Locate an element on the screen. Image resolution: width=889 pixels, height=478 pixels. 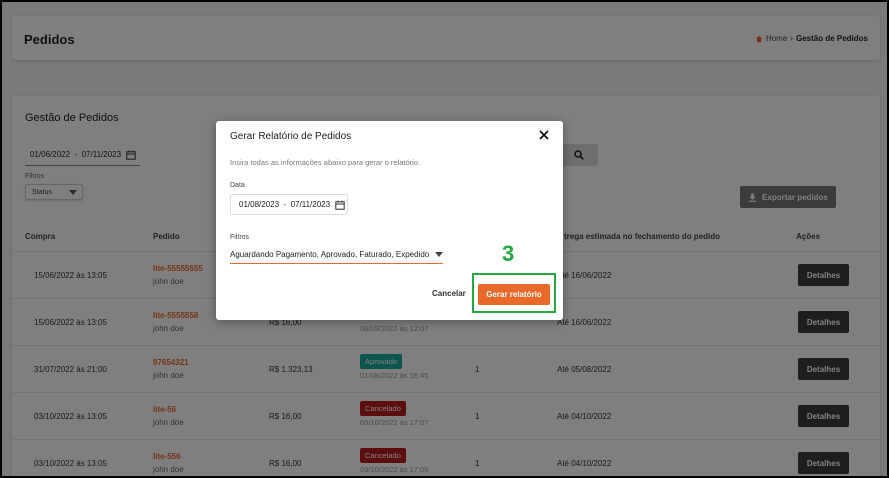
cancel-button: Cancelar is located at coordinates (449, 293).